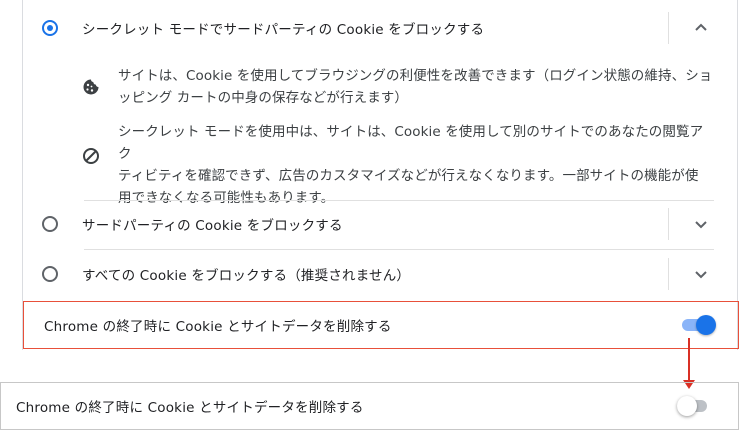  I want to click on chevron-up-icon, so click(701, 28).